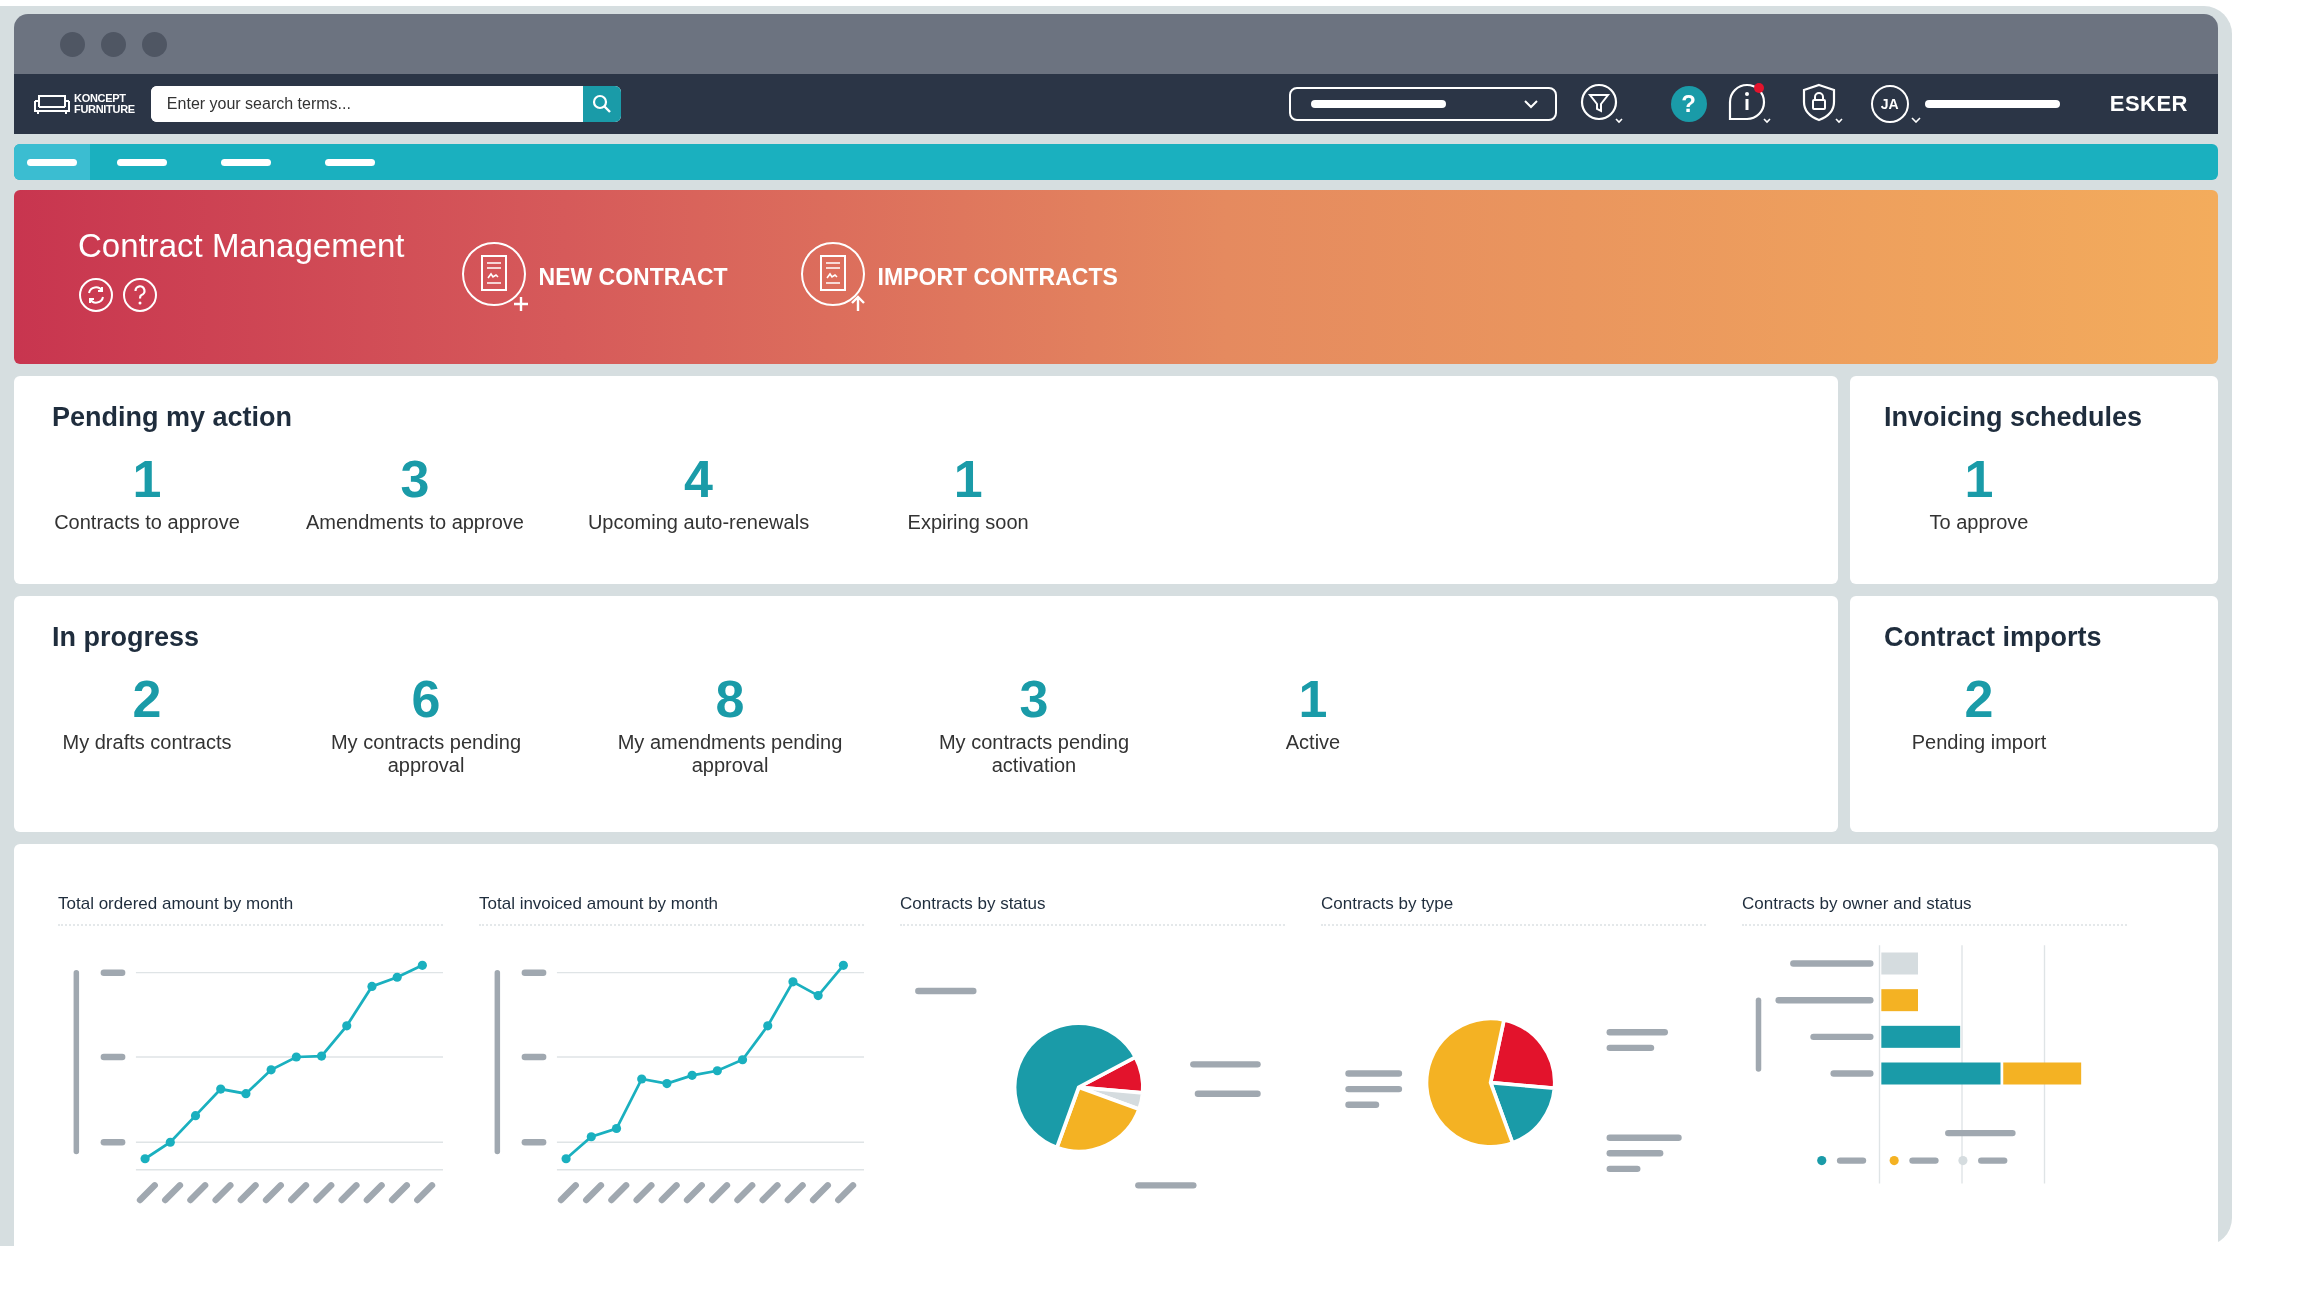 This screenshot has height=1293, width=2324. What do you see at coordinates (1915, 120) in the screenshot?
I see `caret-icon` at bounding box center [1915, 120].